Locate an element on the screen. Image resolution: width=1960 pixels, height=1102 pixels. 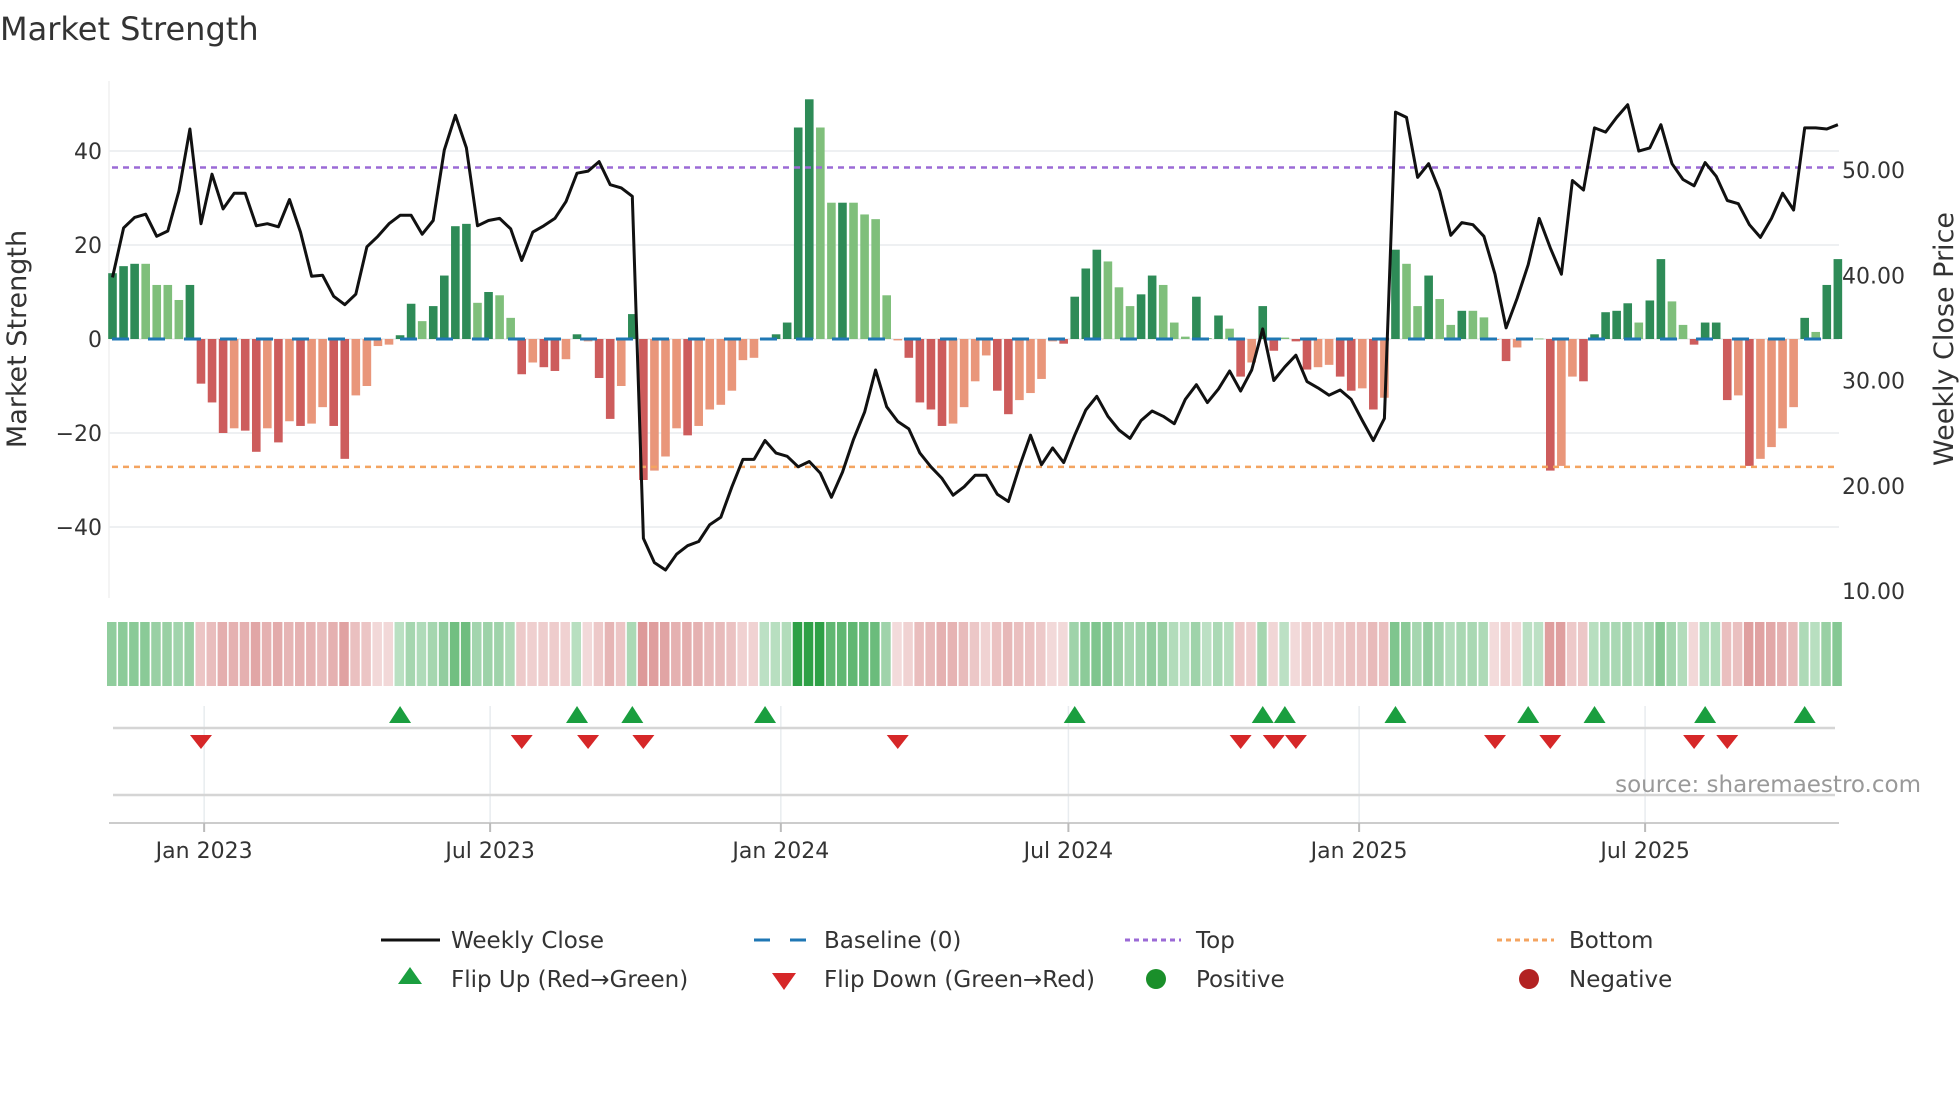
legend-item-flip-up: Flip Up (Red→Green) is located at coordinates (543, 980).